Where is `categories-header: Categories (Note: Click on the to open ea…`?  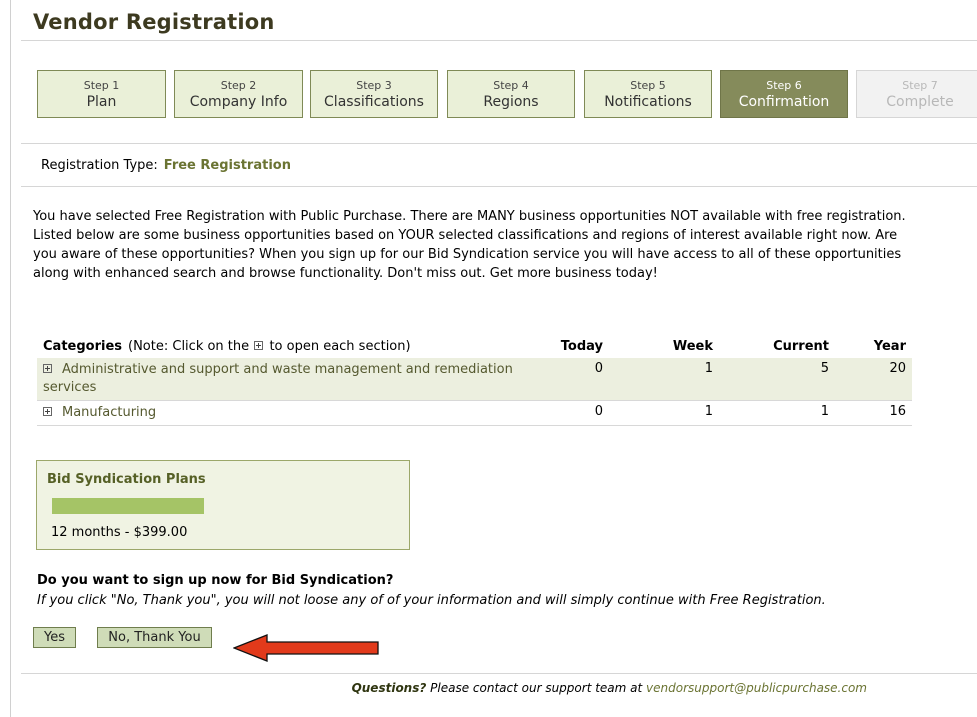
categories-header: Categories (Note: Click on the to open ea… is located at coordinates (287, 345).